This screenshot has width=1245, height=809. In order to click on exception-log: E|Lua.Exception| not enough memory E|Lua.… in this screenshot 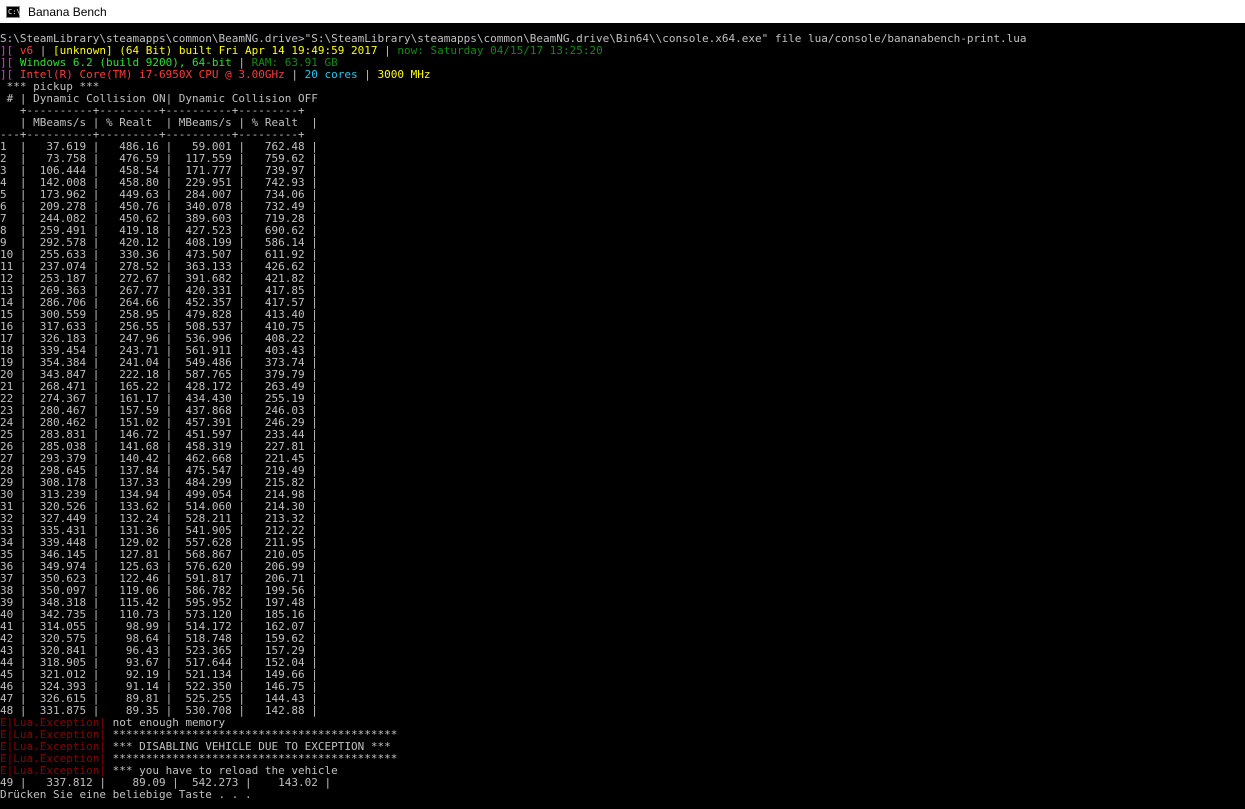, I will do `click(622, 747)`.